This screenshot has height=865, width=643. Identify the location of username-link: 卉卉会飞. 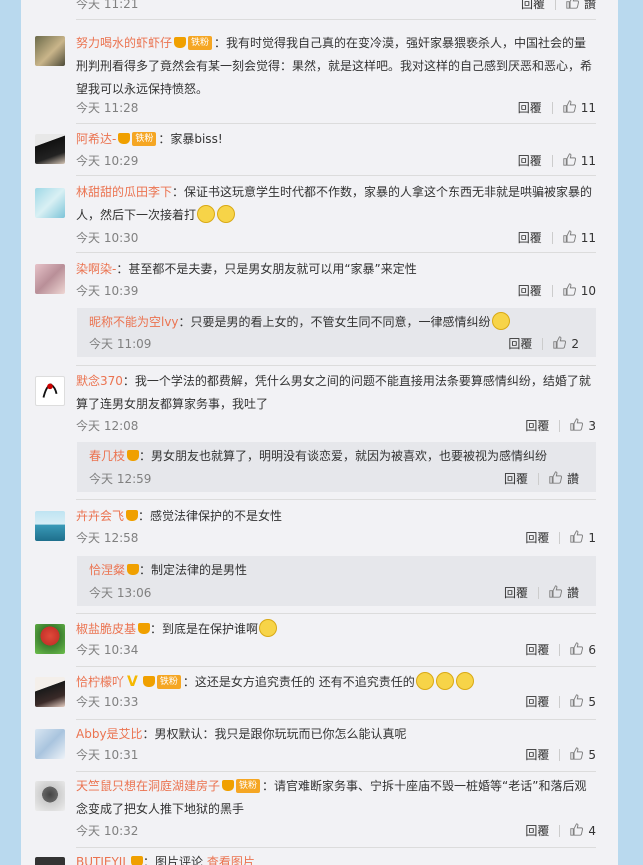
(100, 516).